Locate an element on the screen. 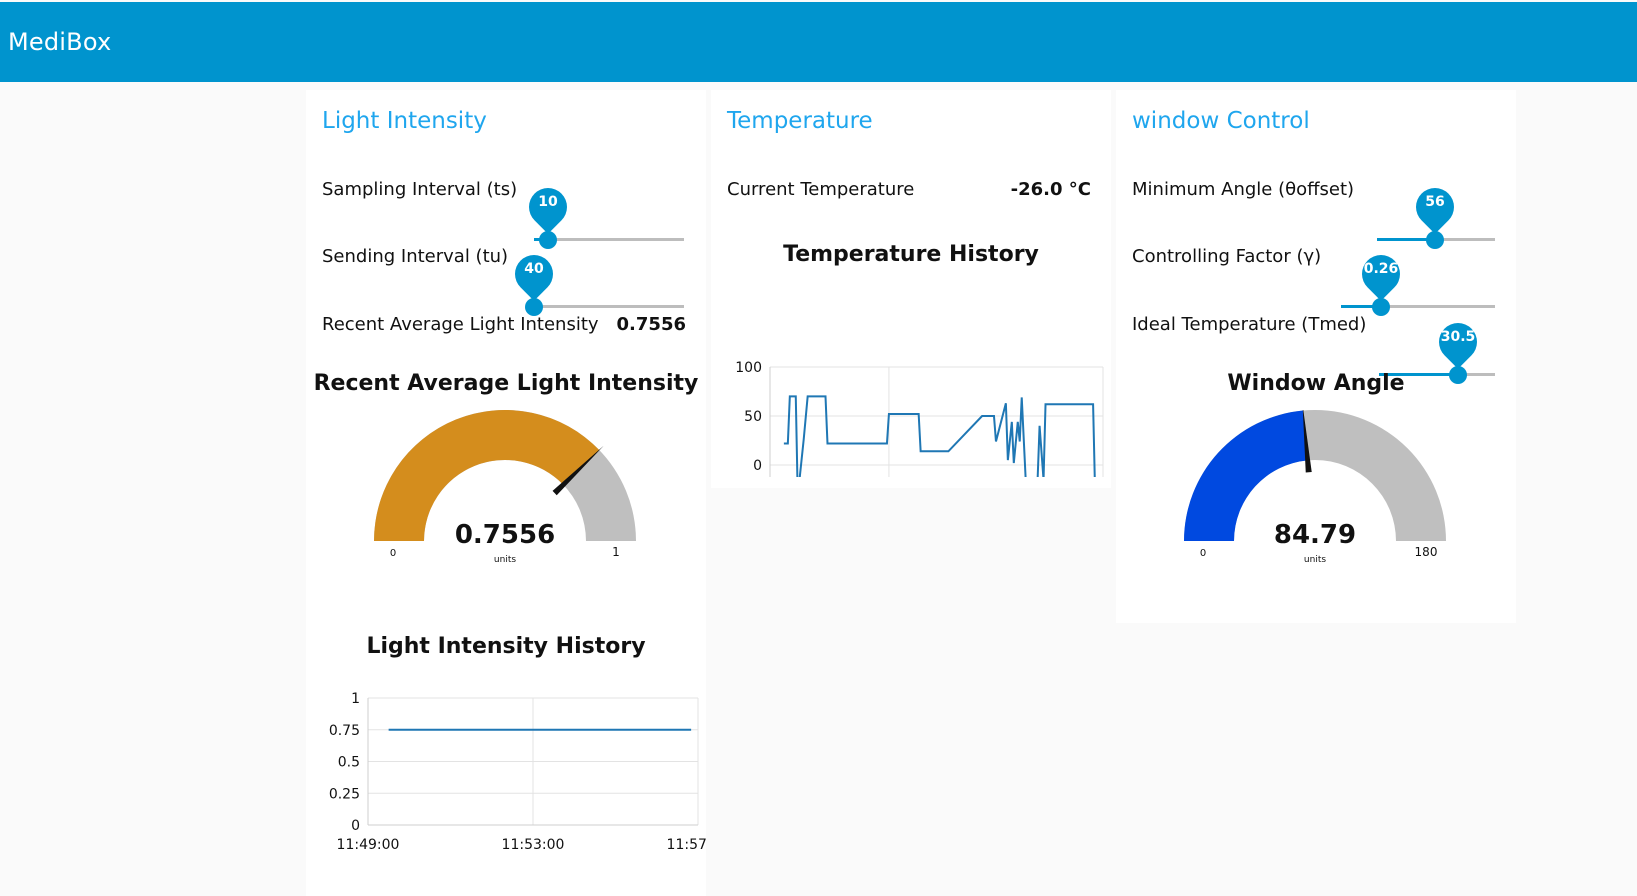 This screenshot has width=1637, height=896. light-gauge: 0.7556 units 0 1 is located at coordinates (505, 487).